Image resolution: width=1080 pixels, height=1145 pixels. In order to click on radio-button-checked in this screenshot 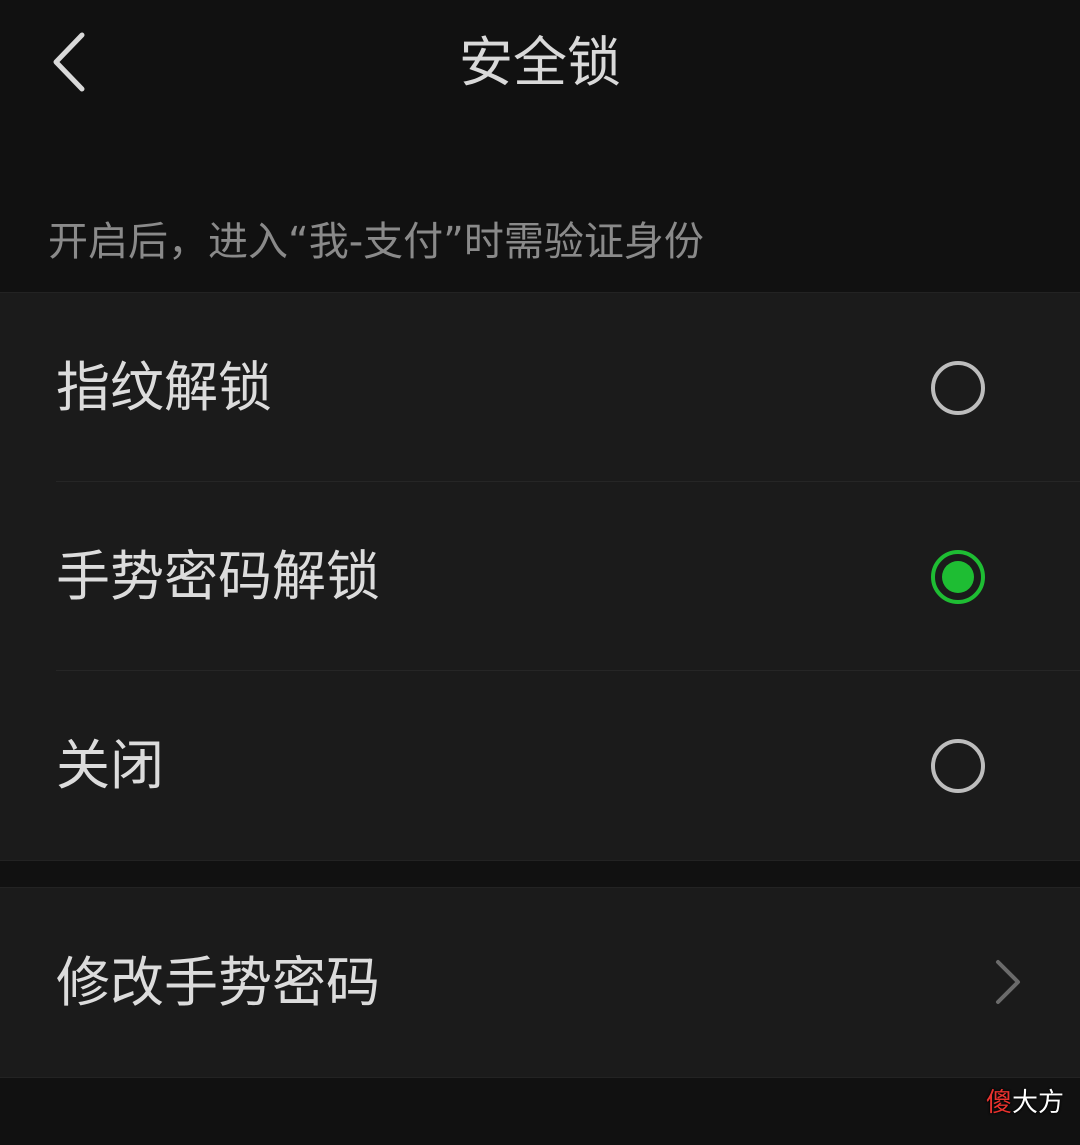, I will do `click(958, 577)`.